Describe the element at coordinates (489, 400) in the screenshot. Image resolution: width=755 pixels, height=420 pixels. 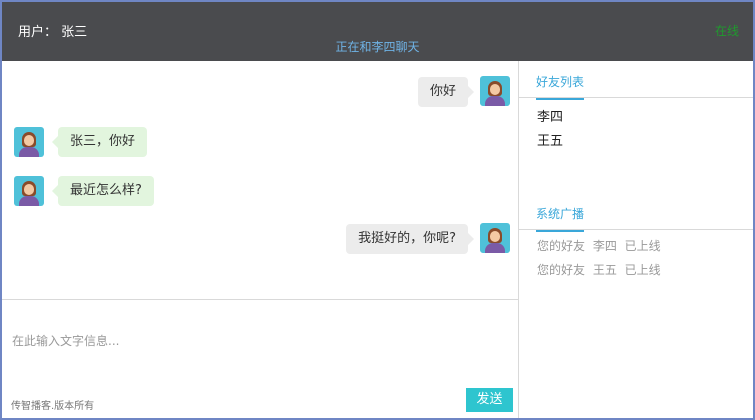
I see `send-button: 发送` at that location.